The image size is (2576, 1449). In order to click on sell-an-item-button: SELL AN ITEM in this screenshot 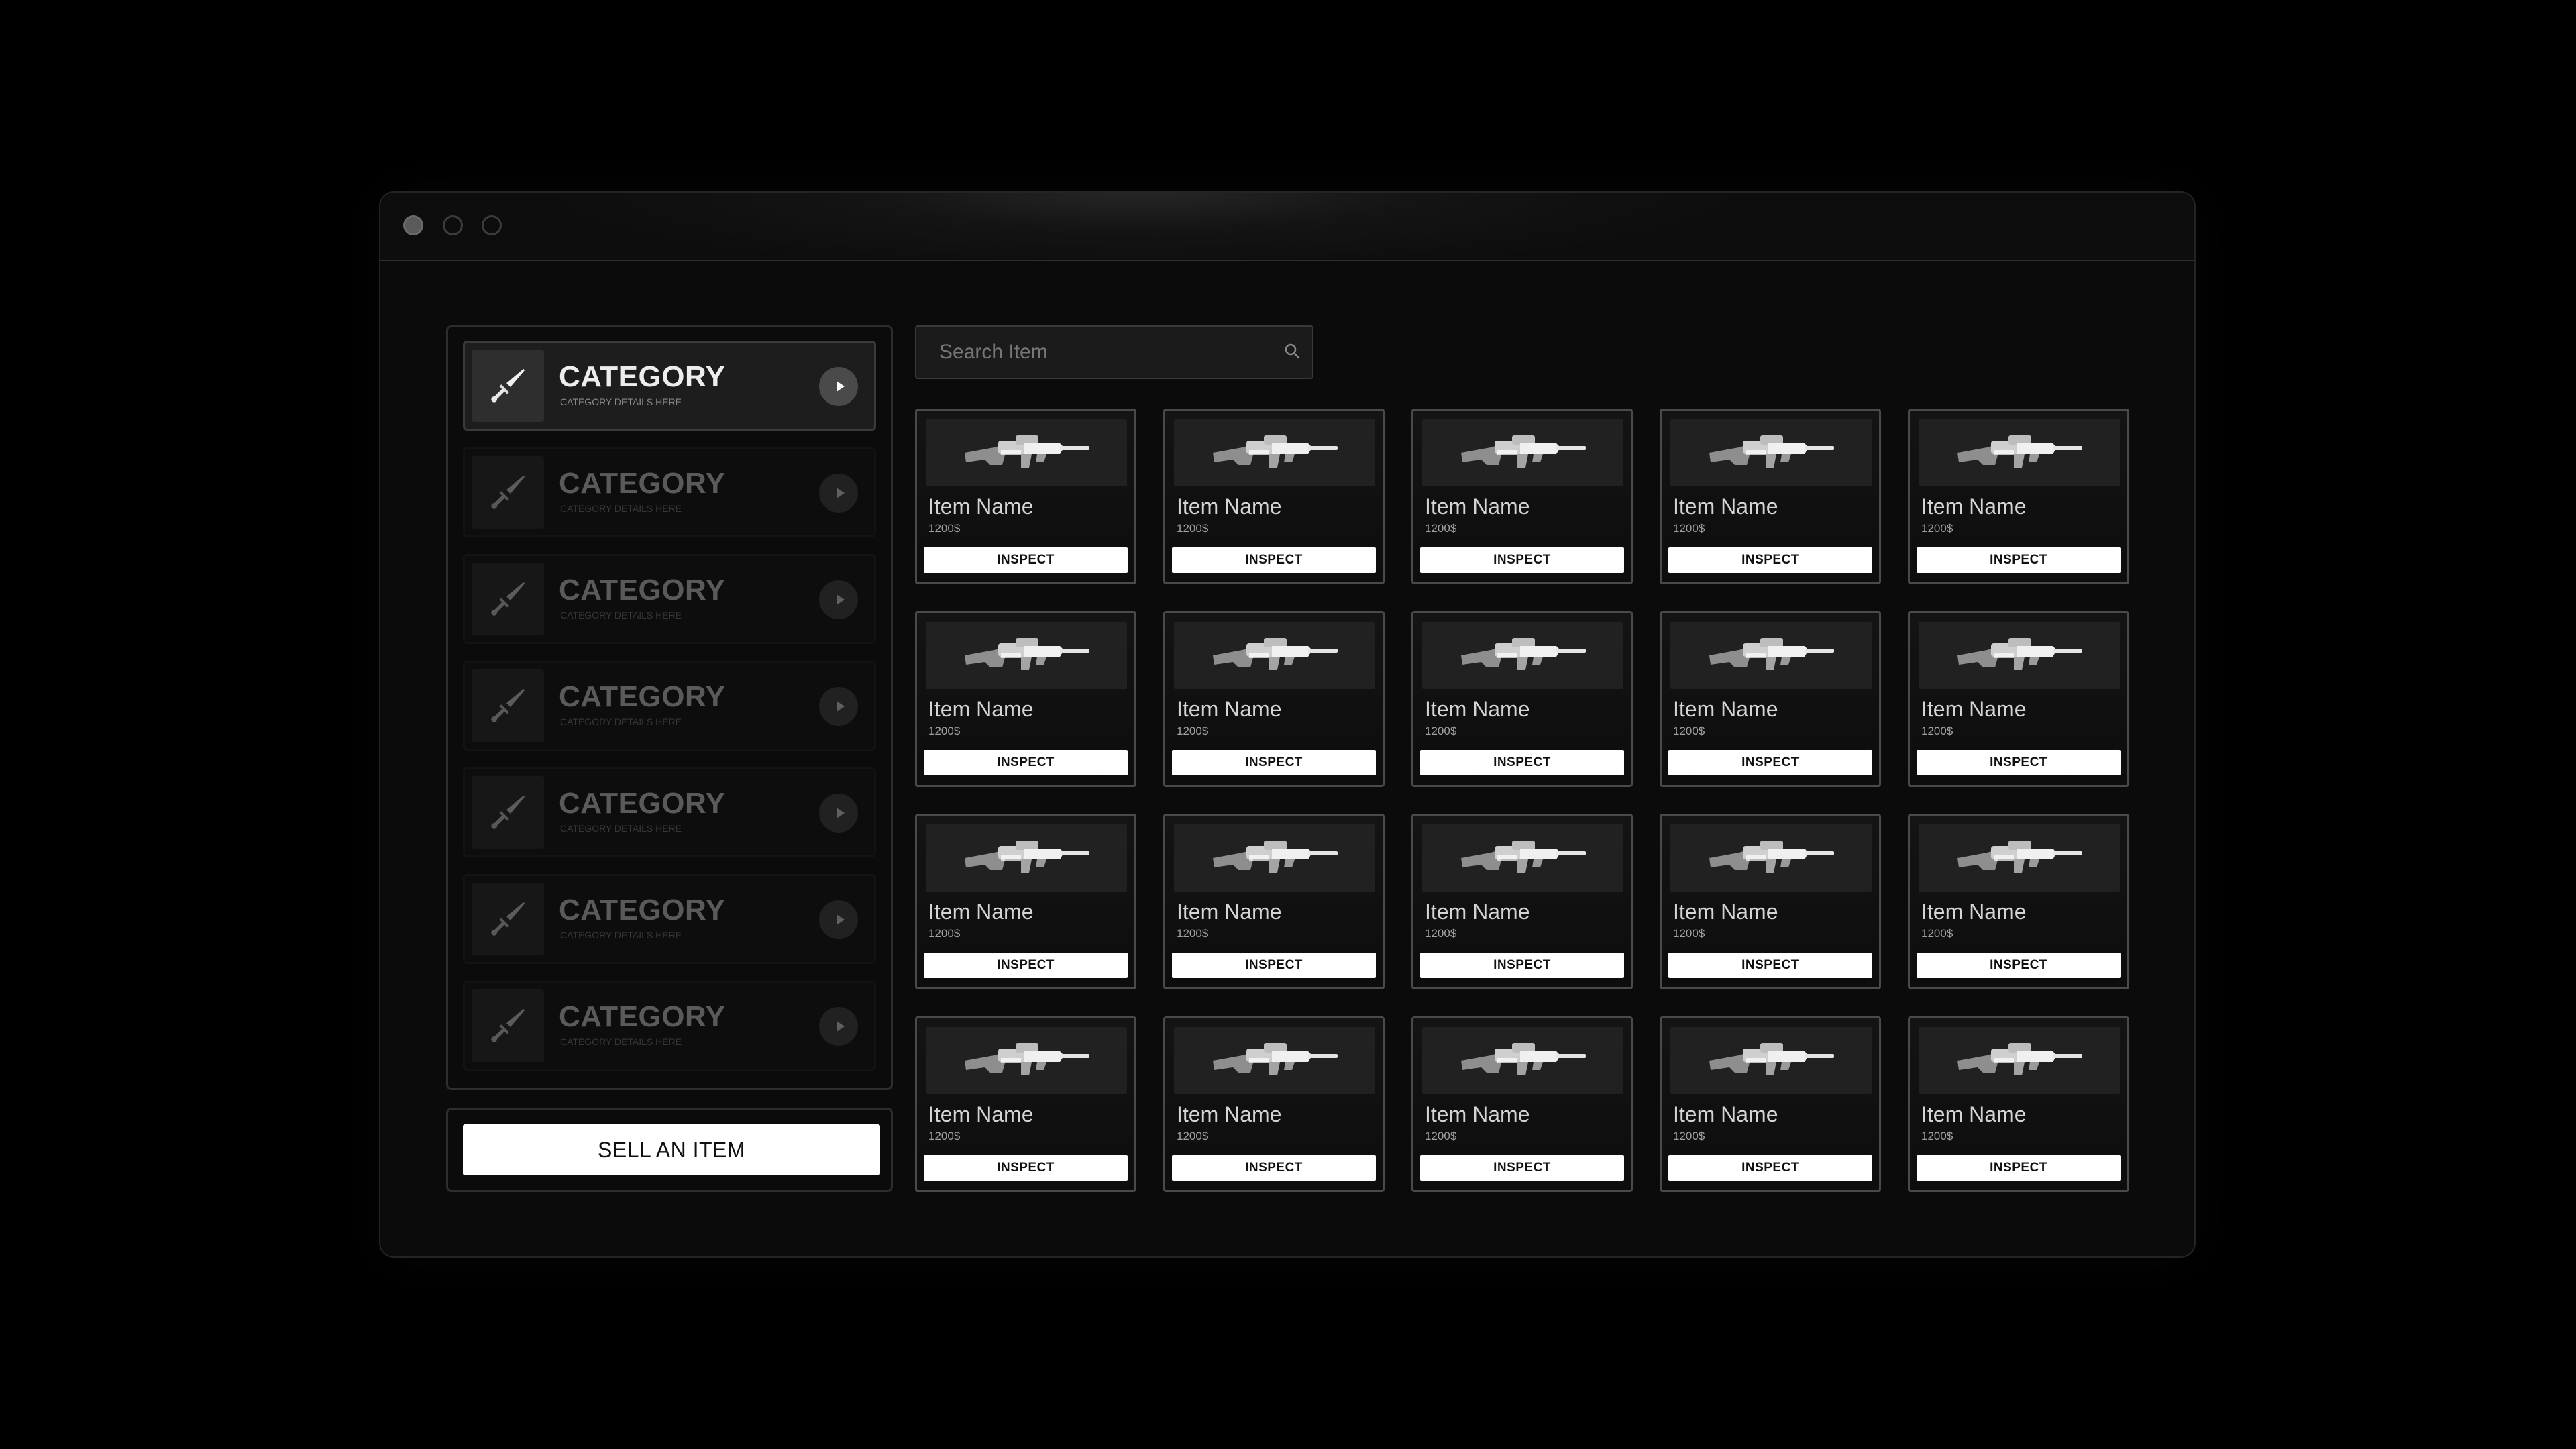, I will do `click(671, 1149)`.